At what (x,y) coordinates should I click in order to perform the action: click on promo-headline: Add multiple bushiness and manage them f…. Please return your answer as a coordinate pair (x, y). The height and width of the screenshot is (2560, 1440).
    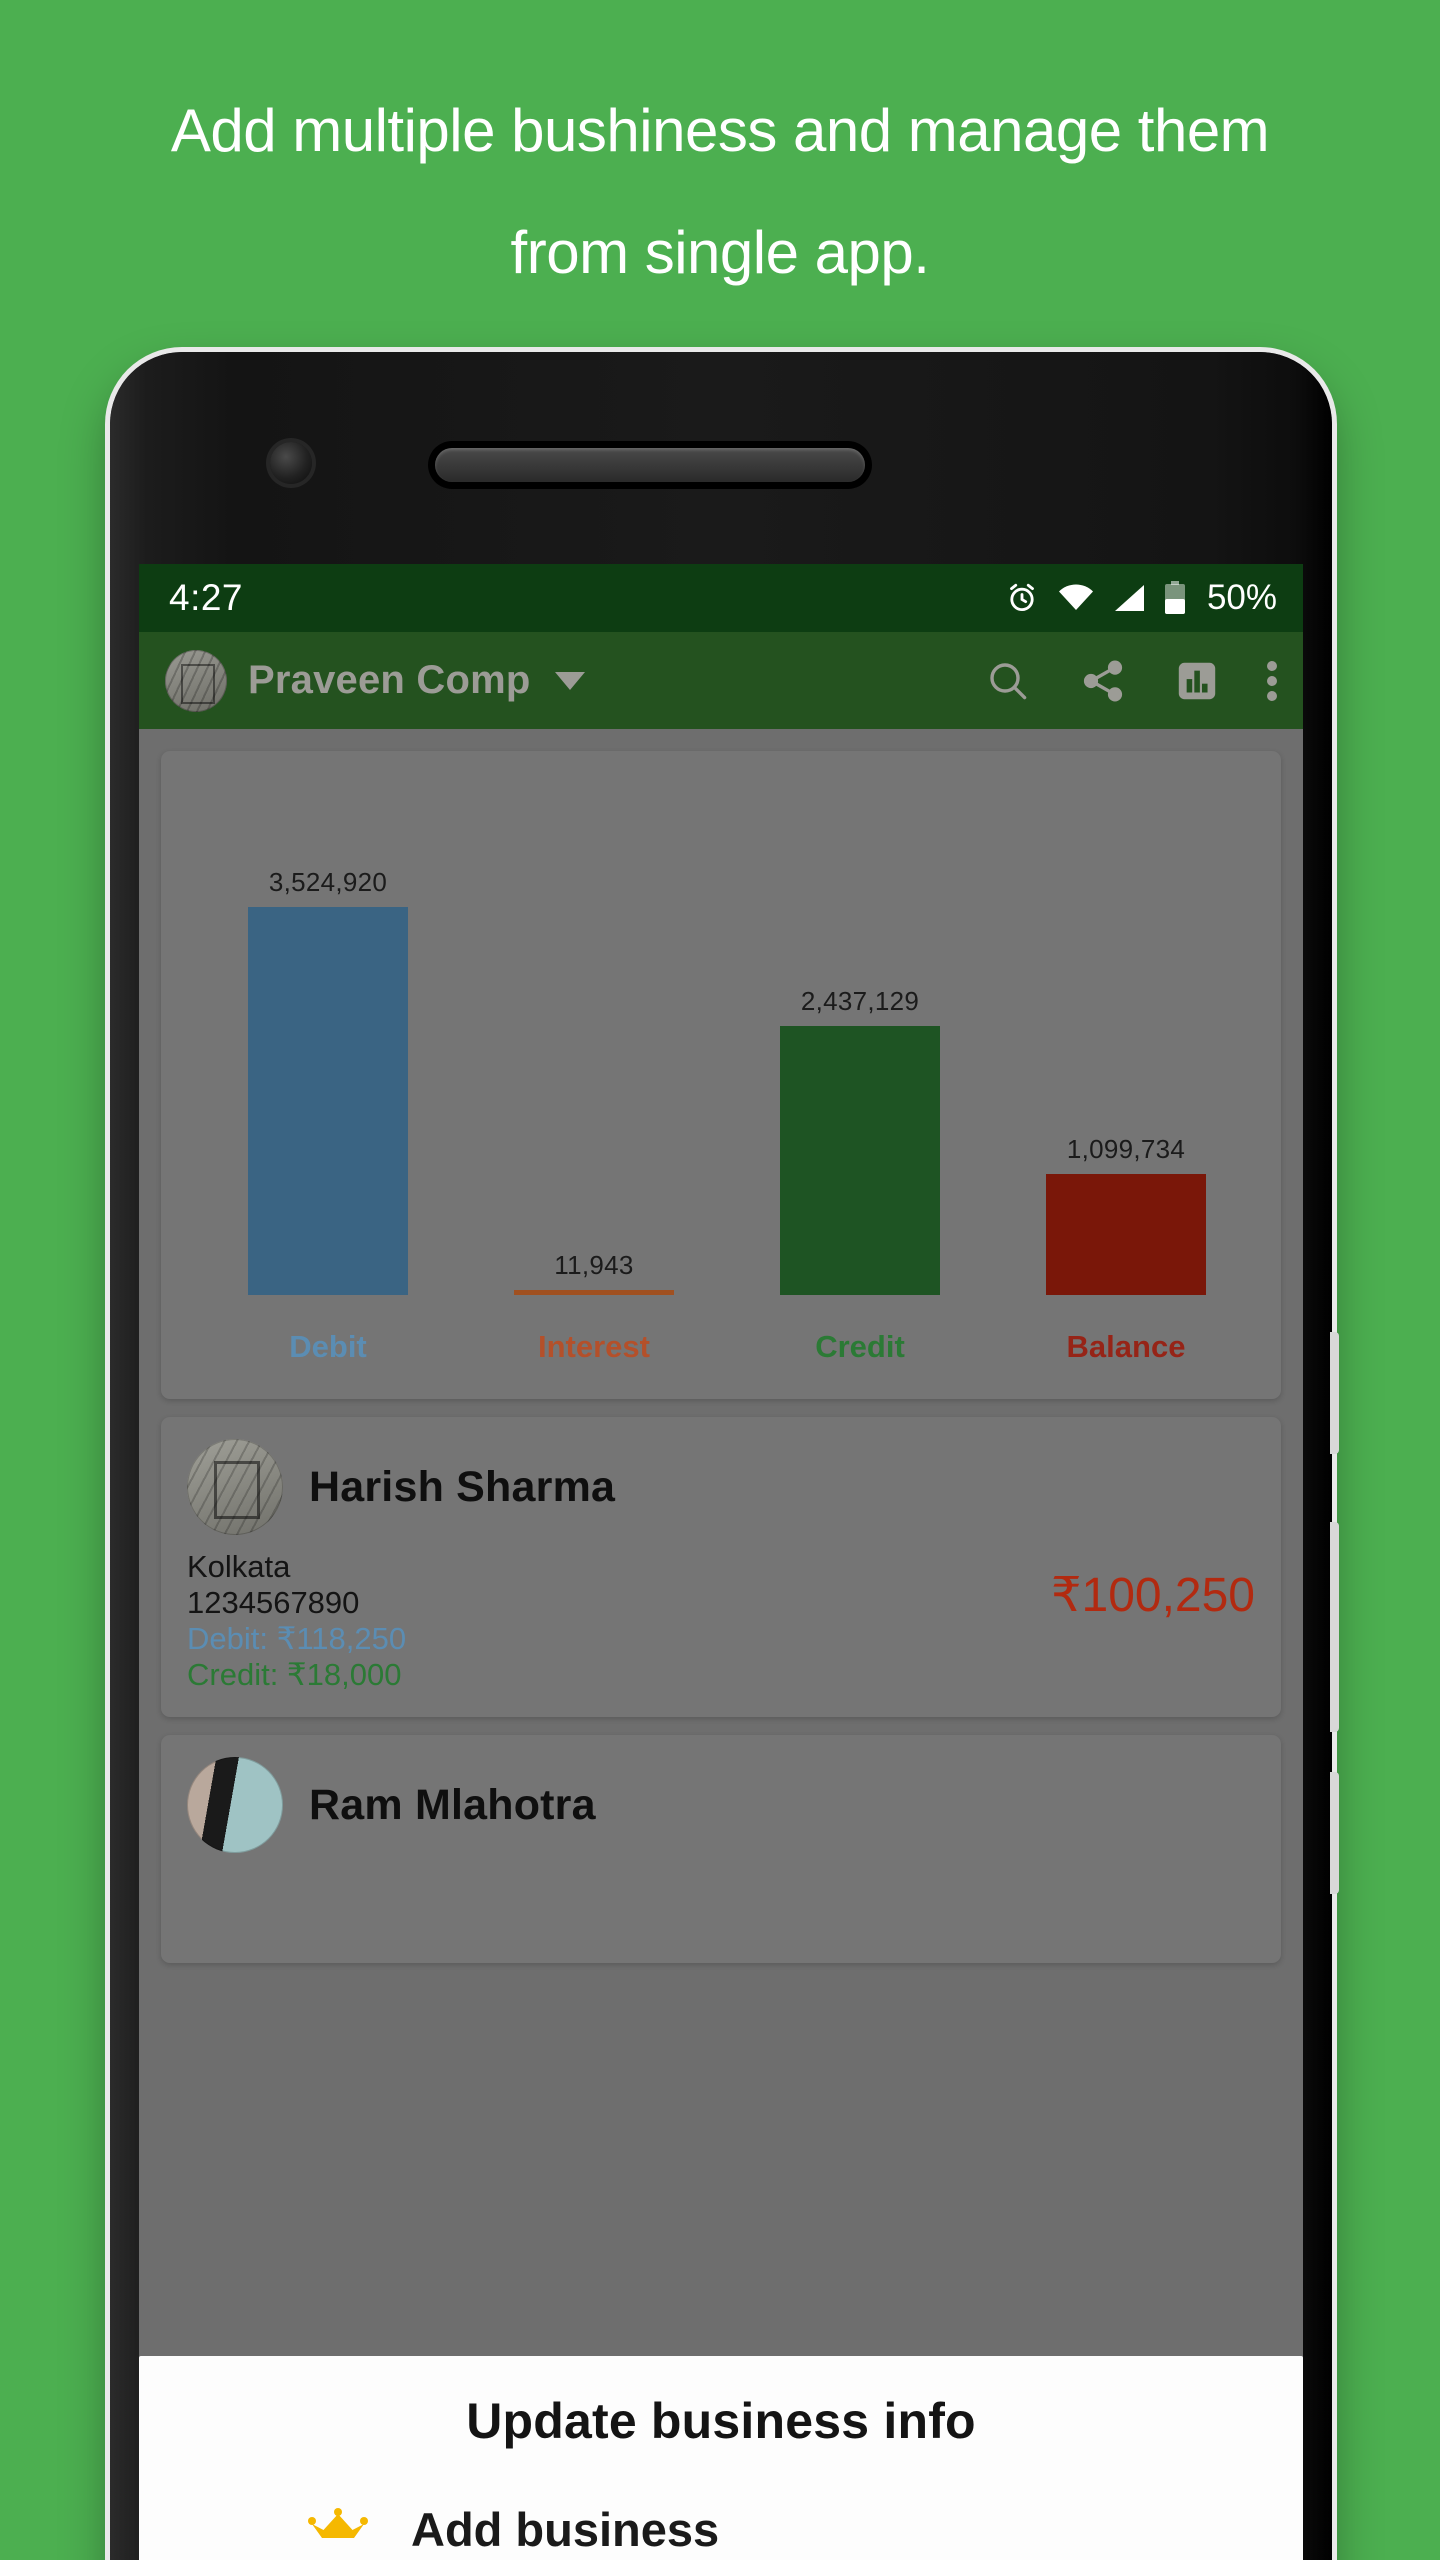
    Looking at the image, I should click on (720, 192).